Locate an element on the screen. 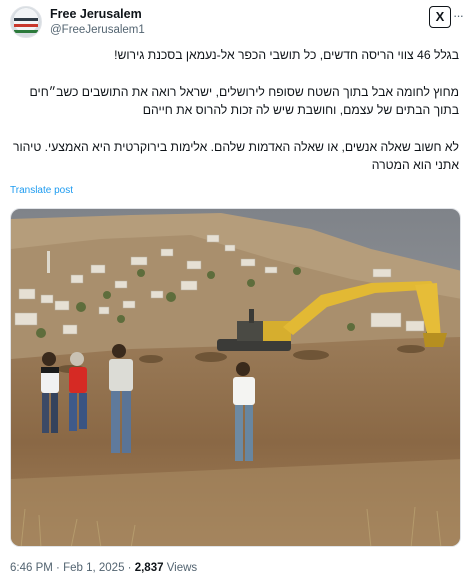 This screenshot has width=469, height=585. more-icon: ··· is located at coordinates (458, 15).